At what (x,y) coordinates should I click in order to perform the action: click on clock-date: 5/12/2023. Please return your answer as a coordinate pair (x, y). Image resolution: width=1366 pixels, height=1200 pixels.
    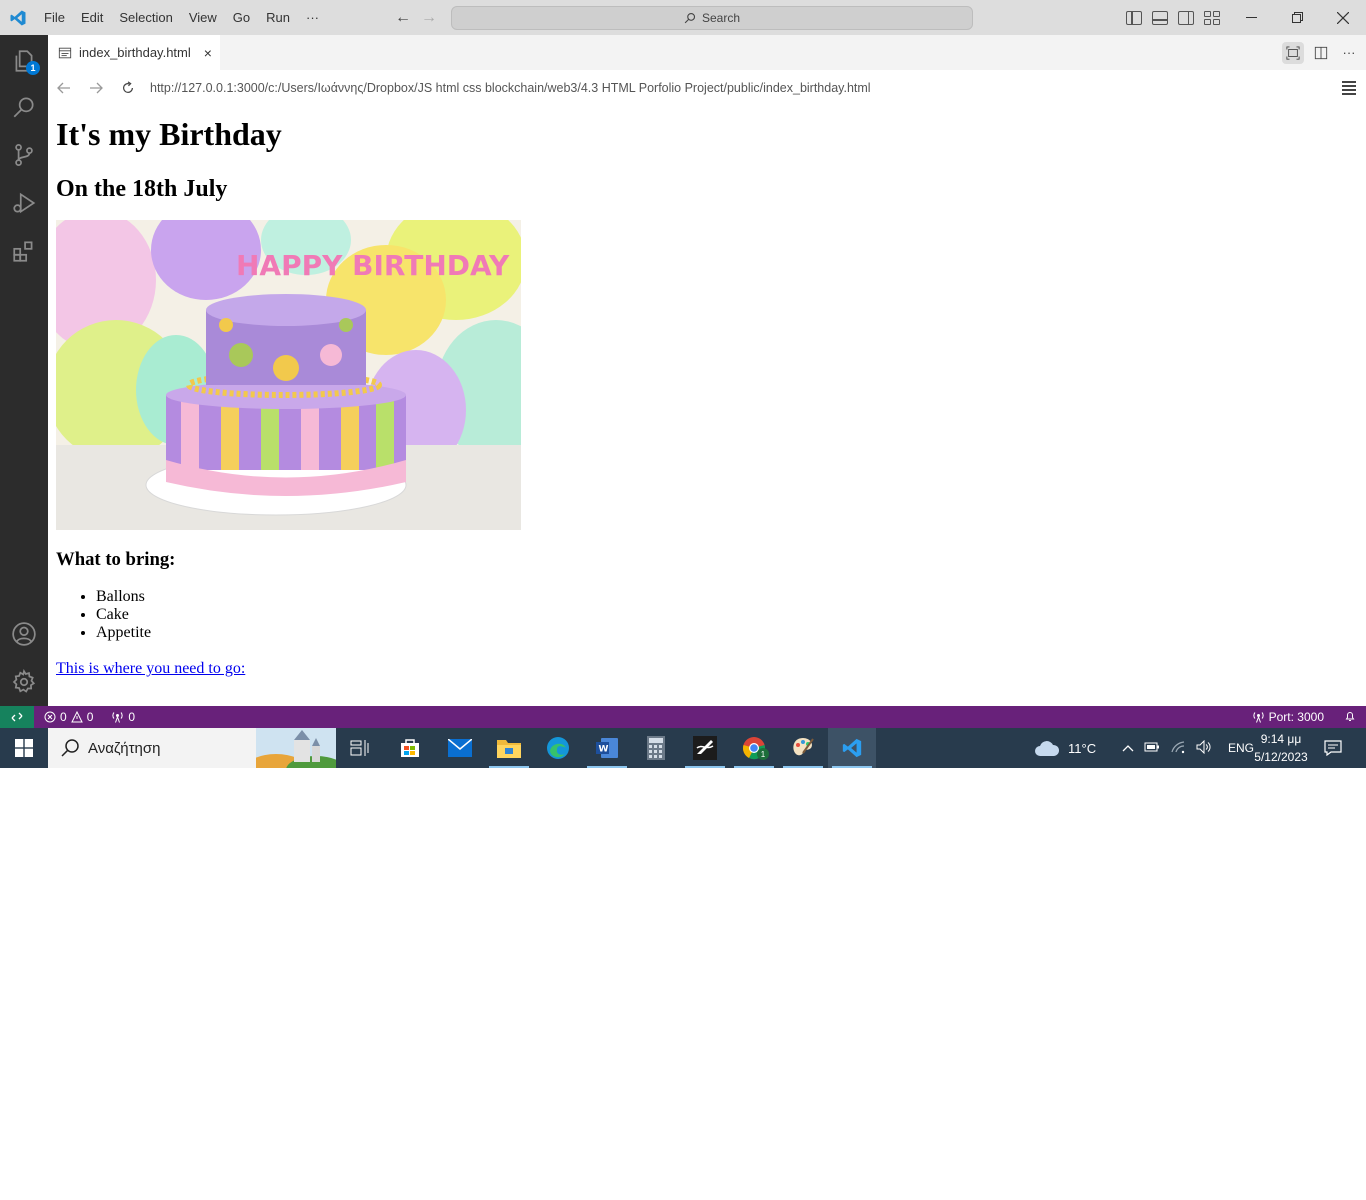
    Looking at the image, I should click on (1281, 757).